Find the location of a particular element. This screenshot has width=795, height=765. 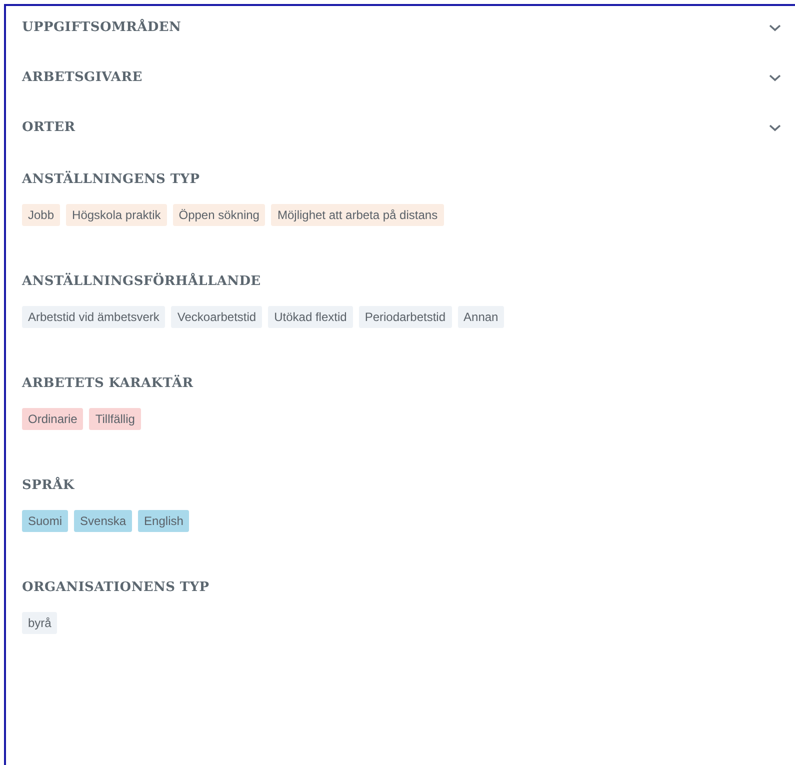

section-heading: ANSTÄLLNINGSFÖRHÅLLANDE is located at coordinates (142, 281).